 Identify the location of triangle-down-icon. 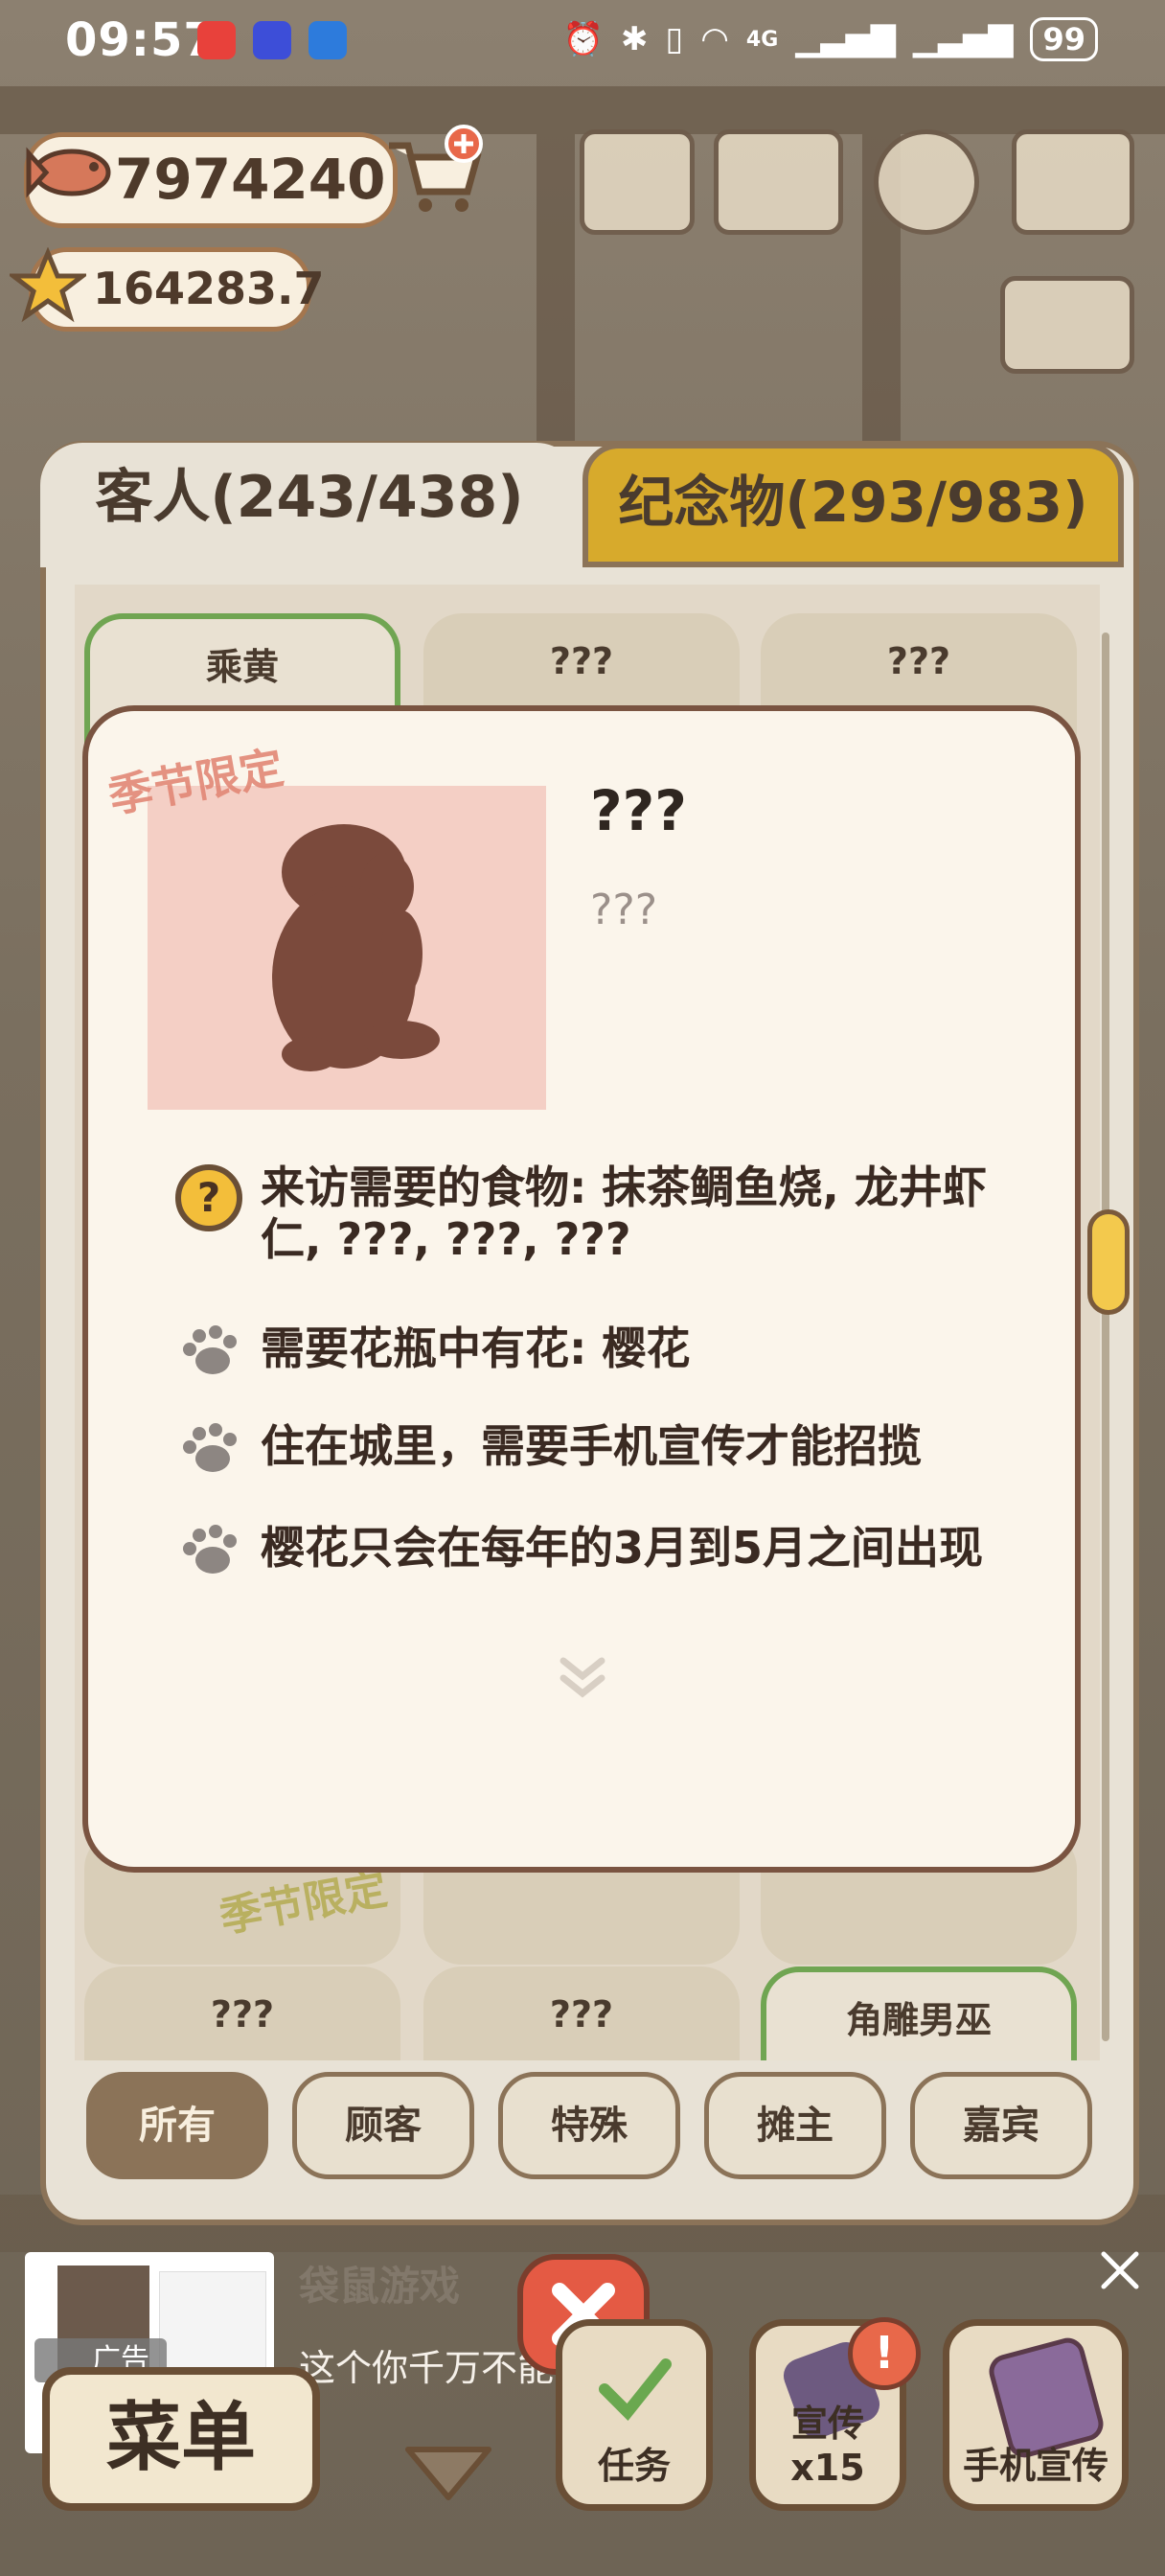
(448, 2472).